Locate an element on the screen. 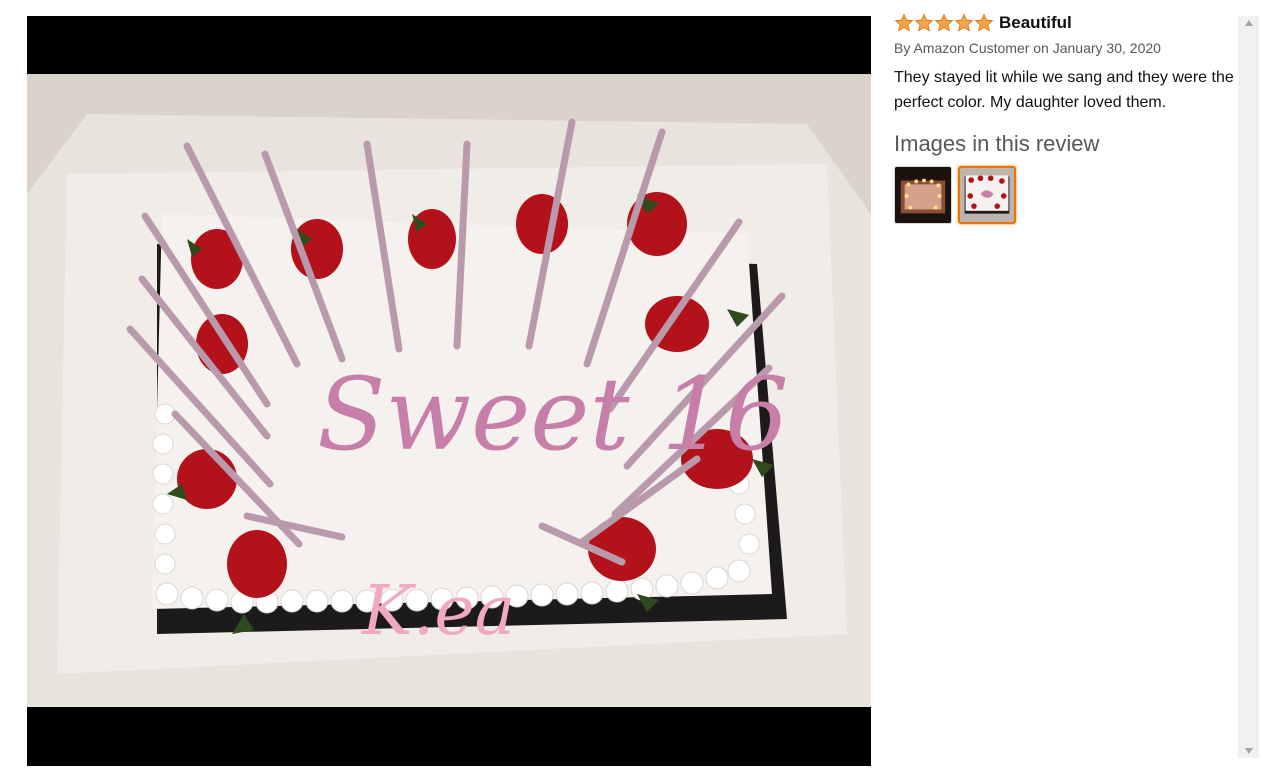 This screenshot has height=775, width=1263. star-rating is located at coordinates (944, 23).